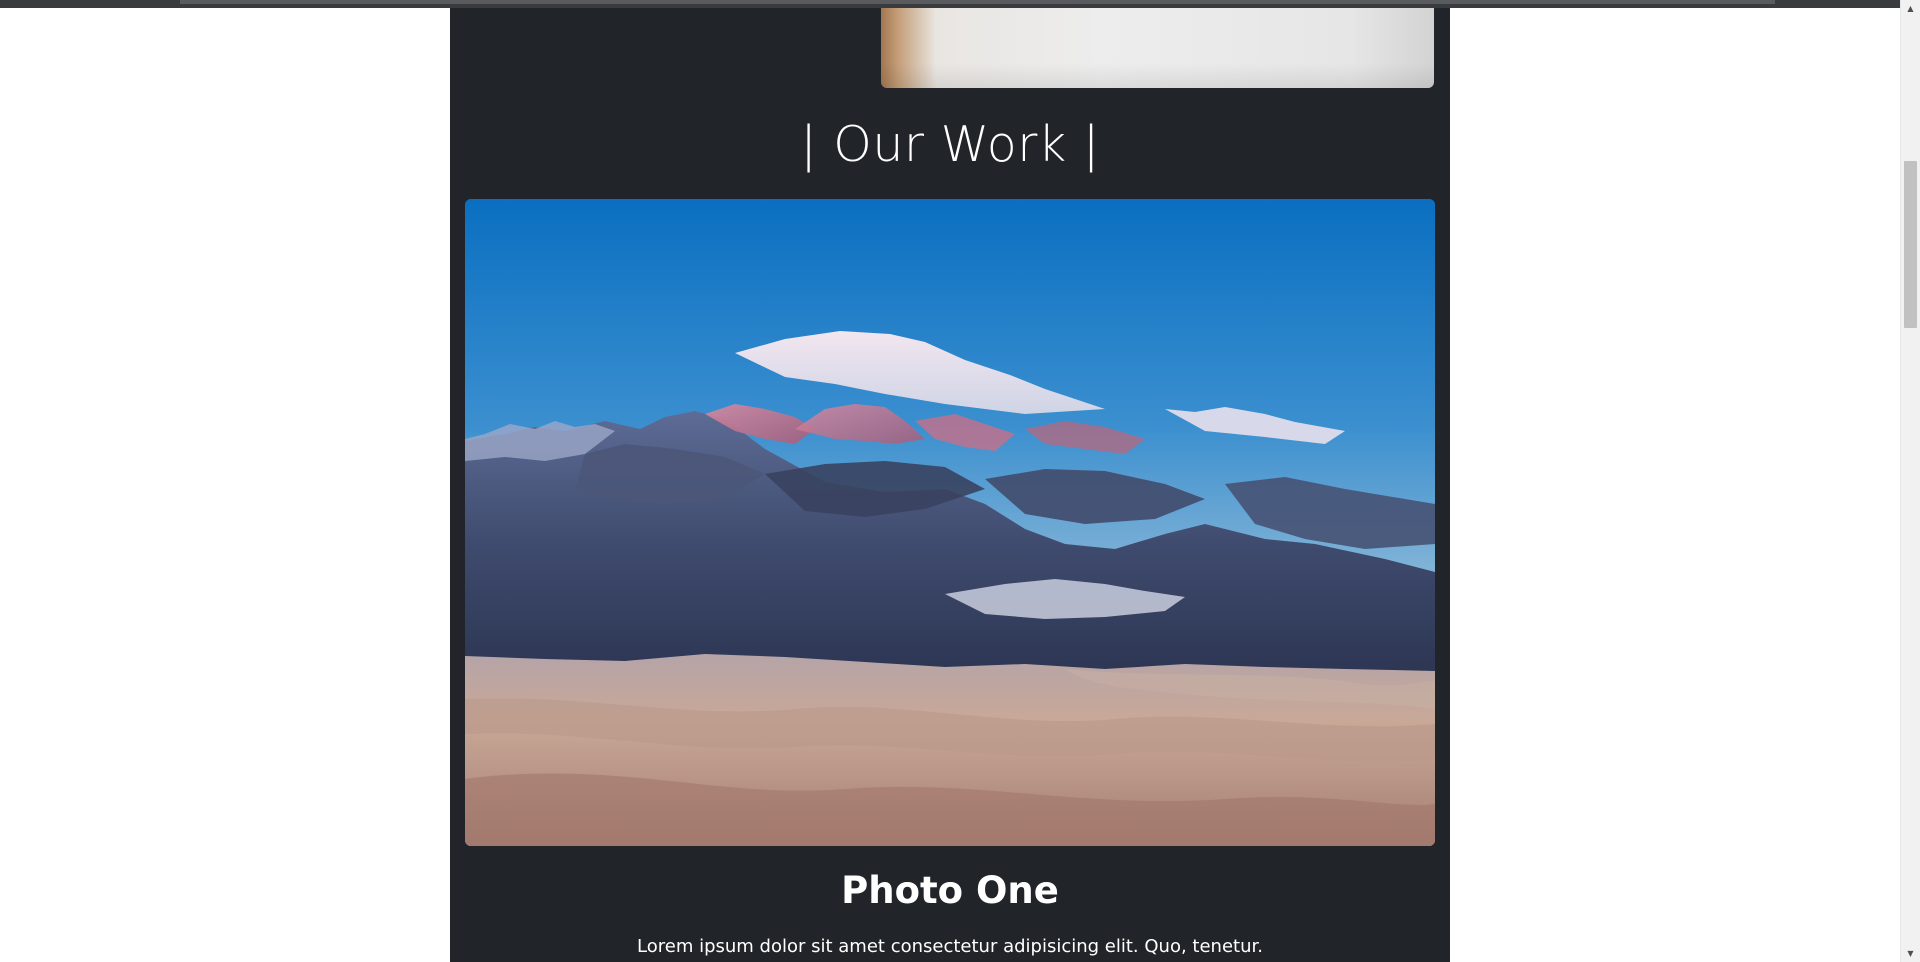 The image size is (1920, 962). I want to click on previous-section-image-shade, so click(1157, 75).